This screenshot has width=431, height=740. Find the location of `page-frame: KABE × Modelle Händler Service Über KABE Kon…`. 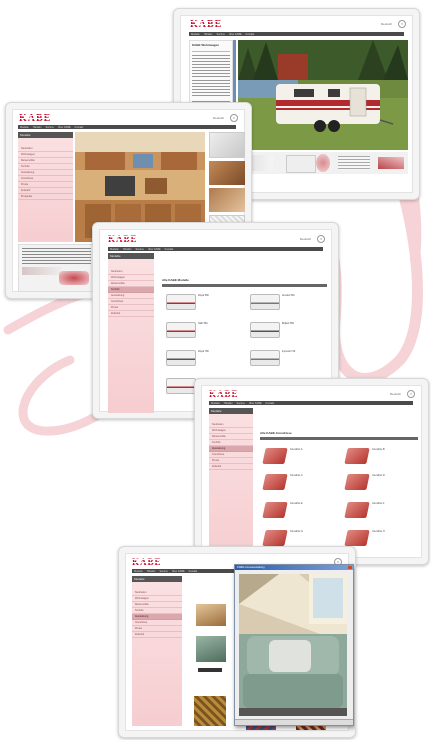

page-frame: KABE × Modelle Händler Service Über KABE Kon… is located at coordinates (239, 642).